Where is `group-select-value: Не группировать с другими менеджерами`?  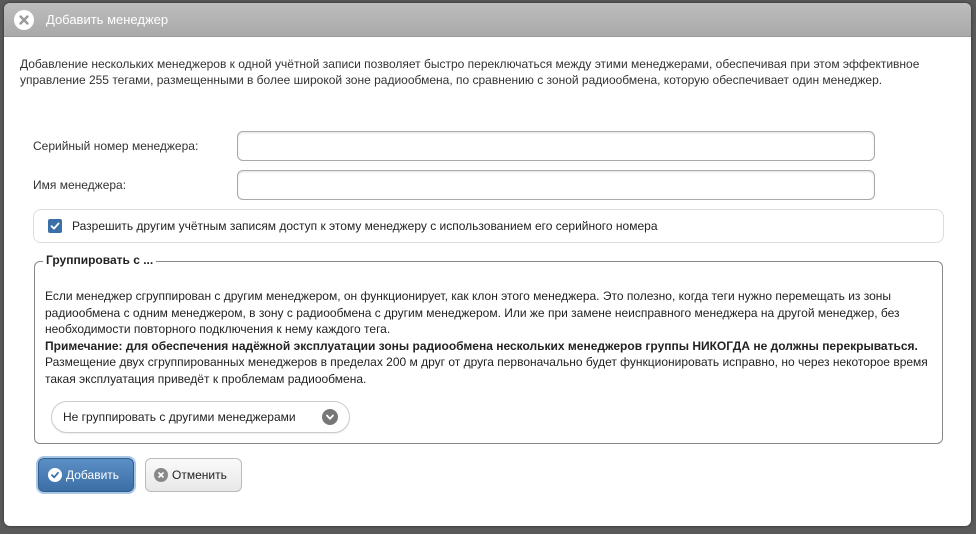 group-select-value: Не группировать с другими менеджерами is located at coordinates (179, 417).